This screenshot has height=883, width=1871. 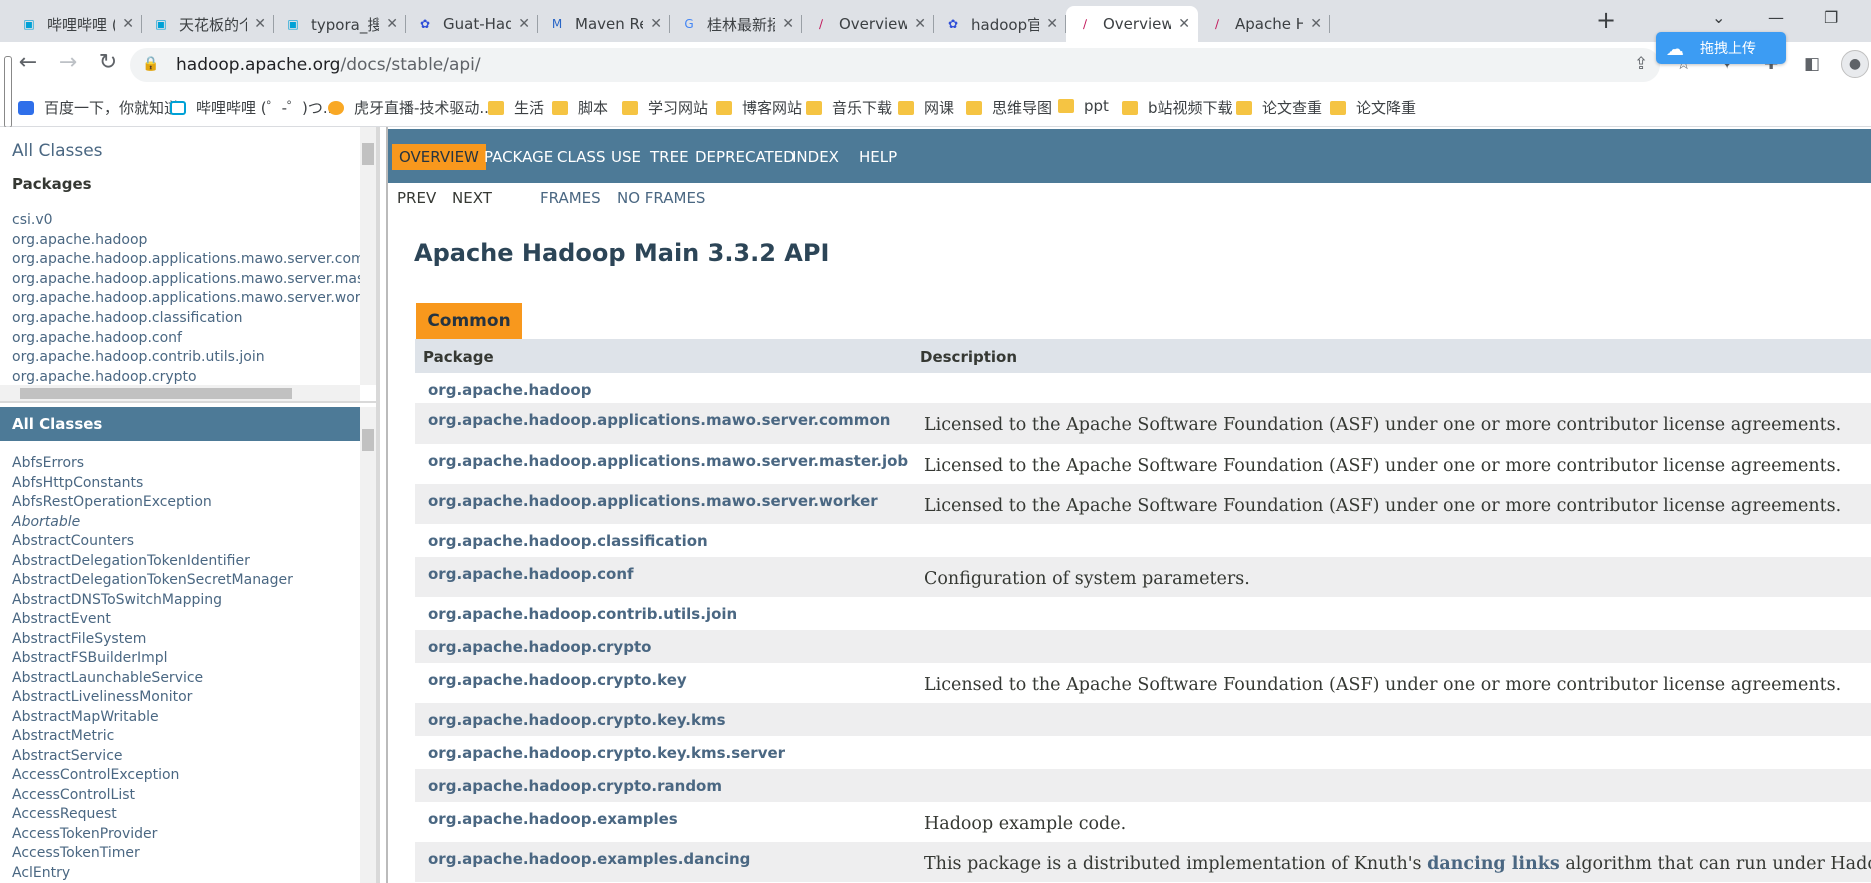 What do you see at coordinates (194, 241) in the screenshot?
I see `package-link: org.apache.hadoop` at bounding box center [194, 241].